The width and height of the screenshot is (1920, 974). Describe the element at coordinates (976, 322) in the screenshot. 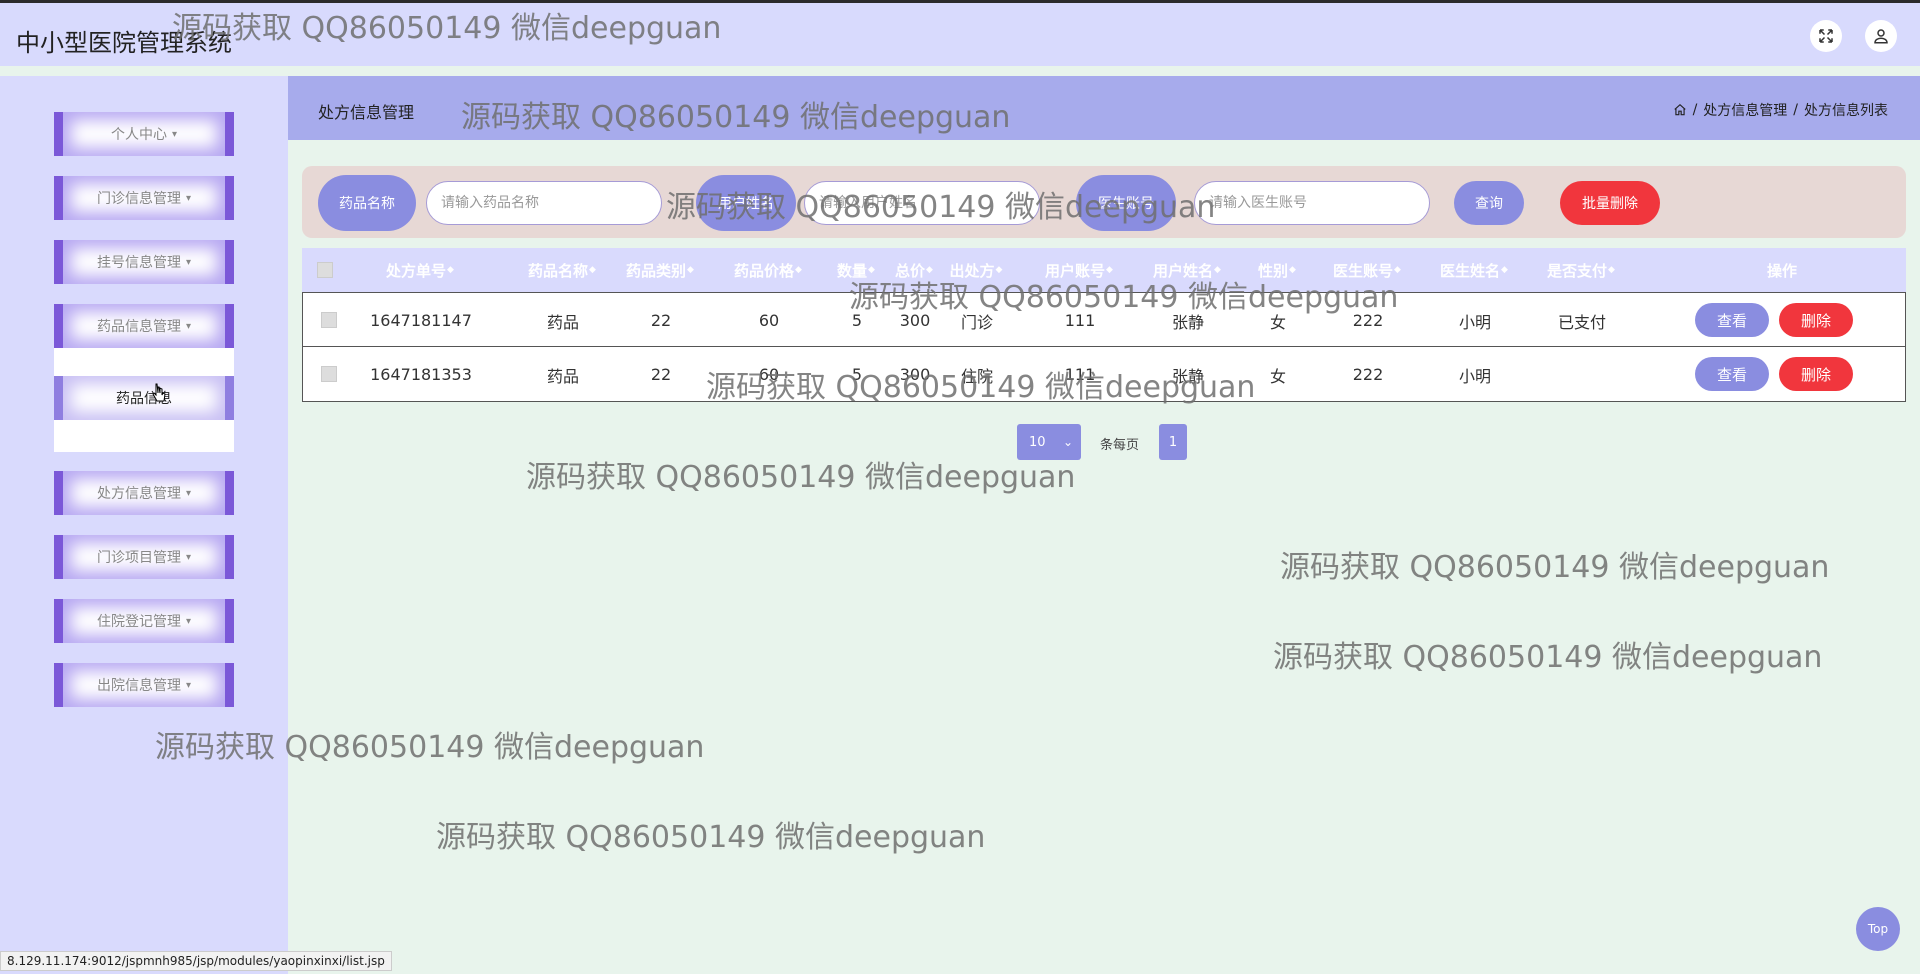

I see `cell-type: 门诊` at that location.